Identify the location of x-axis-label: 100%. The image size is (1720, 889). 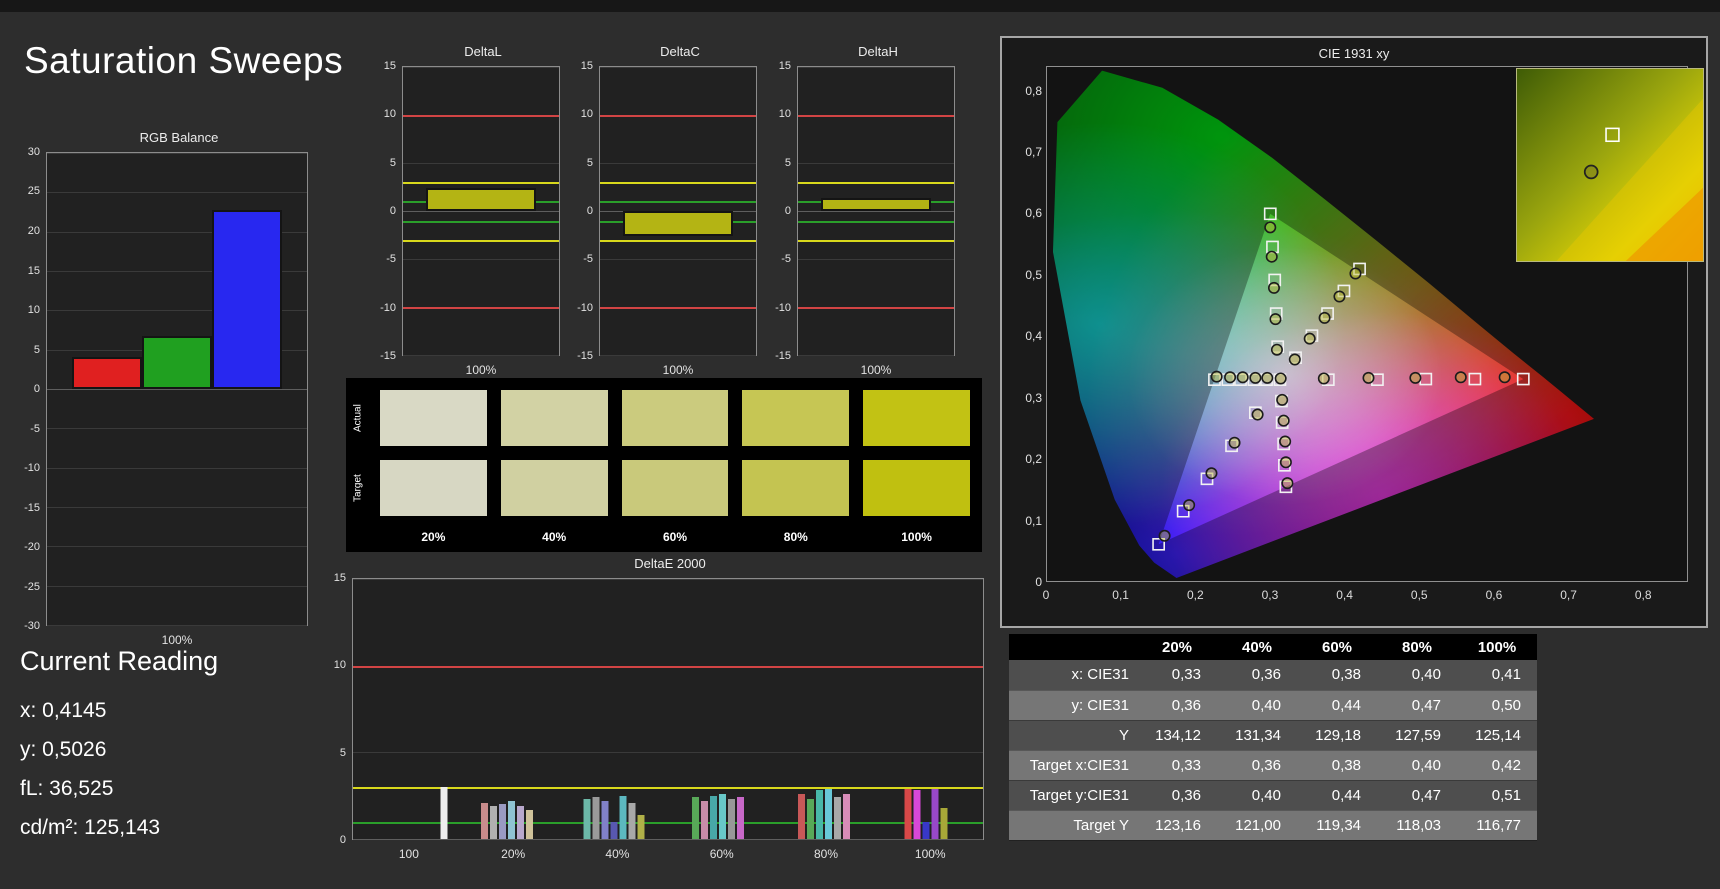
(678, 370).